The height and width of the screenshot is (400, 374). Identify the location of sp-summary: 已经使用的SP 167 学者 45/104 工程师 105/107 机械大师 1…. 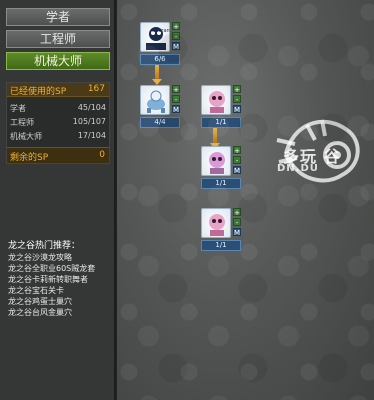
(58, 123).